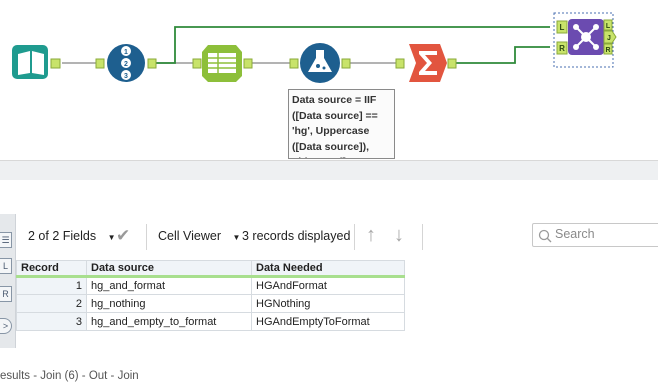 The height and width of the screenshot is (382, 658). What do you see at coordinates (51, 285) in the screenshot?
I see `record-cell: 1` at bounding box center [51, 285].